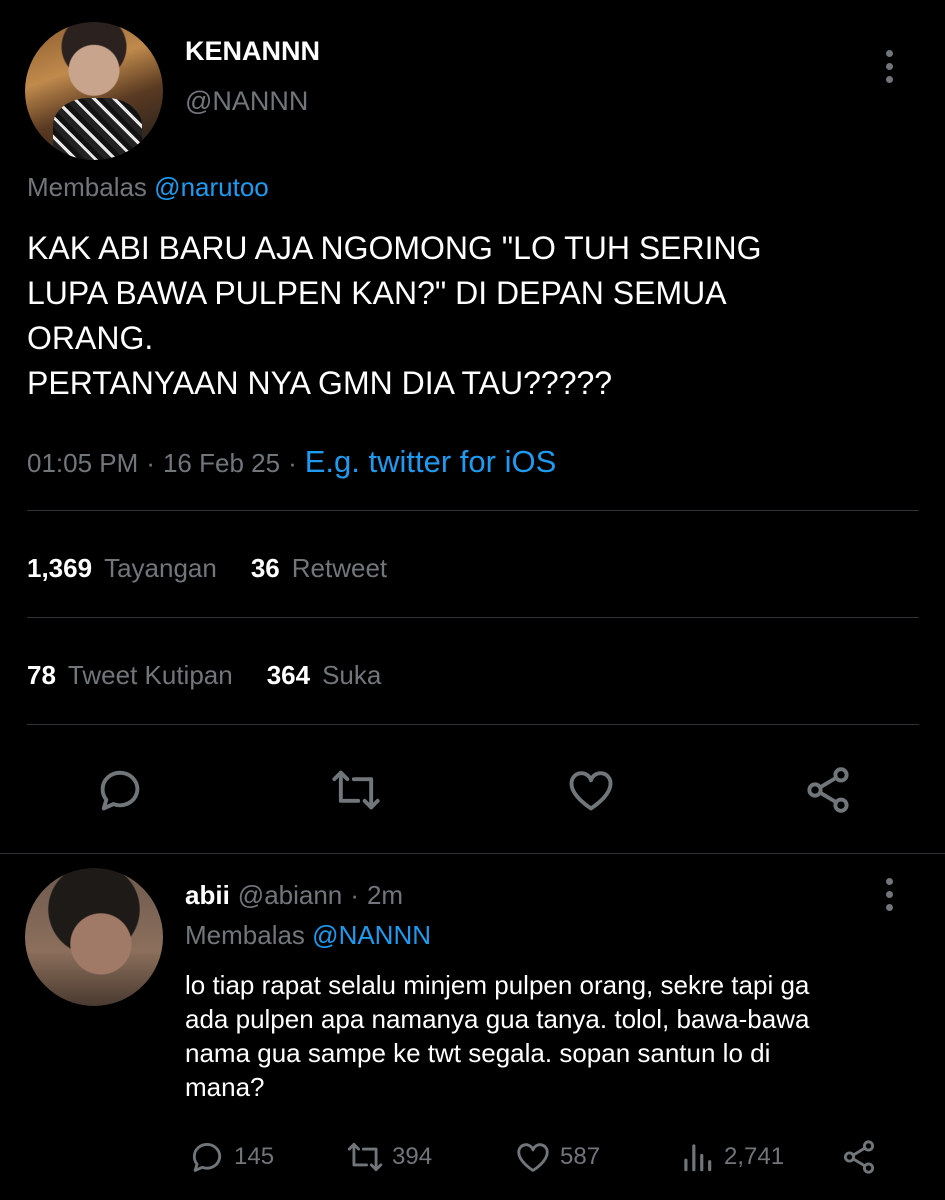  I want to click on display-name: KENANNN, so click(252, 51).